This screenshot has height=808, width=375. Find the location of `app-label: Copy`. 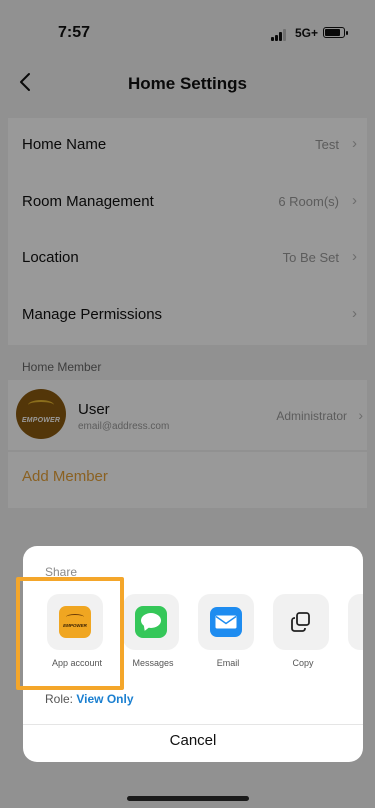

app-label: Copy is located at coordinates (303, 663).